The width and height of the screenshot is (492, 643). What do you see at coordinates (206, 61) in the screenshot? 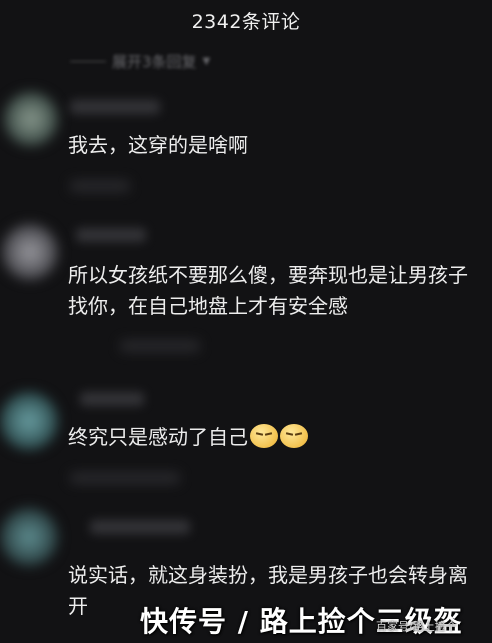
I see `chevron-down-icon: ▼` at bounding box center [206, 61].